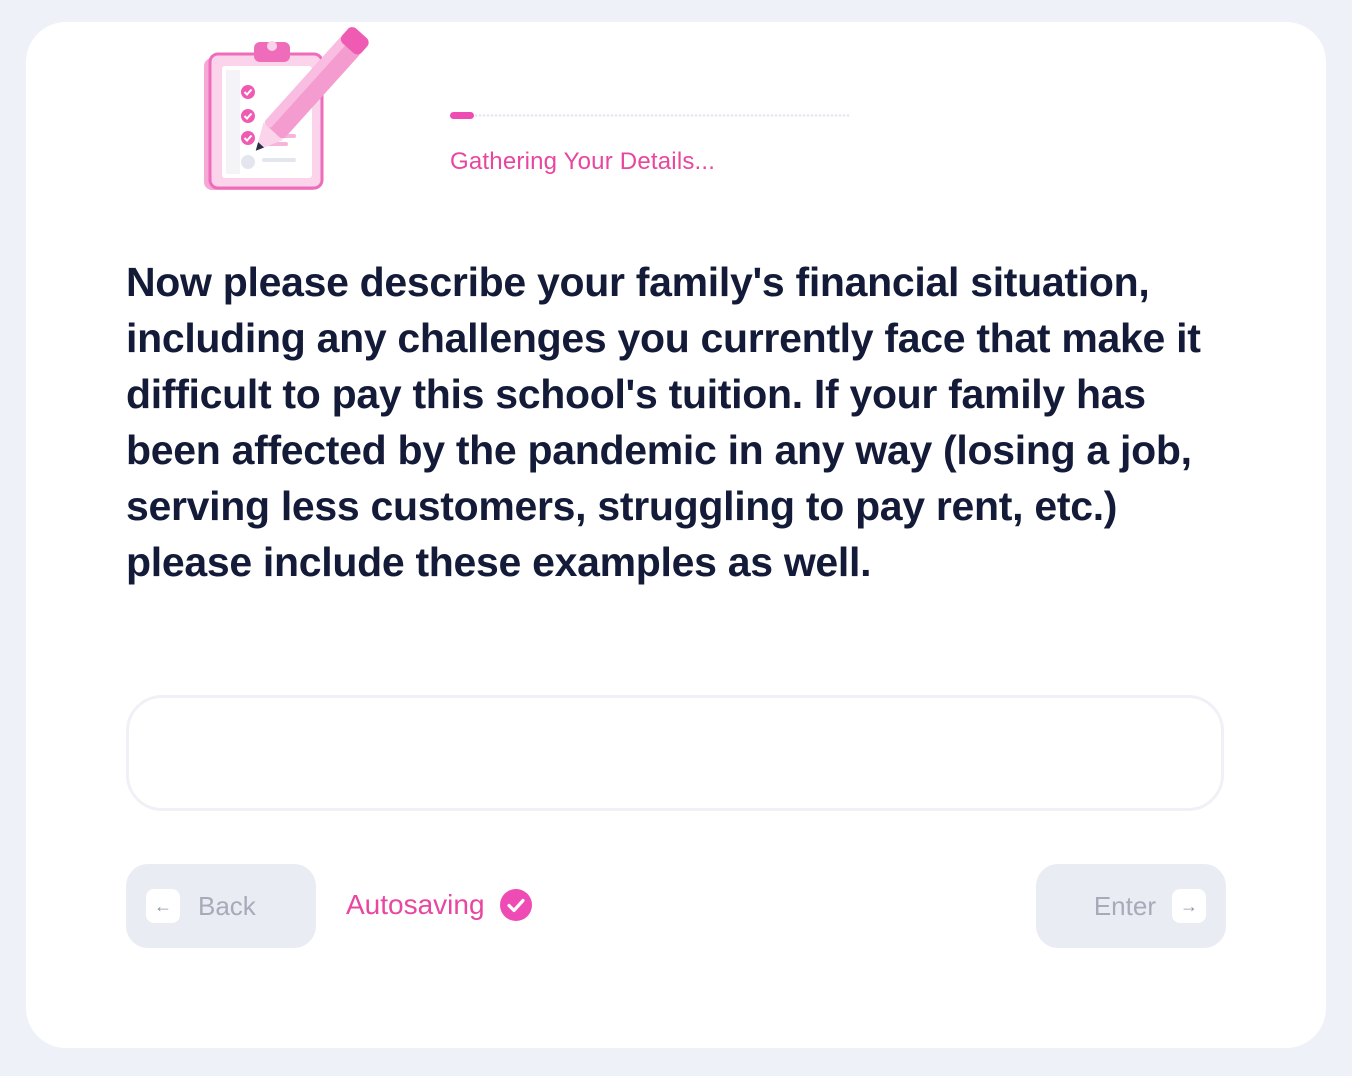  Describe the element at coordinates (227, 905) in the screenshot. I see `back-button-label: Back` at that location.